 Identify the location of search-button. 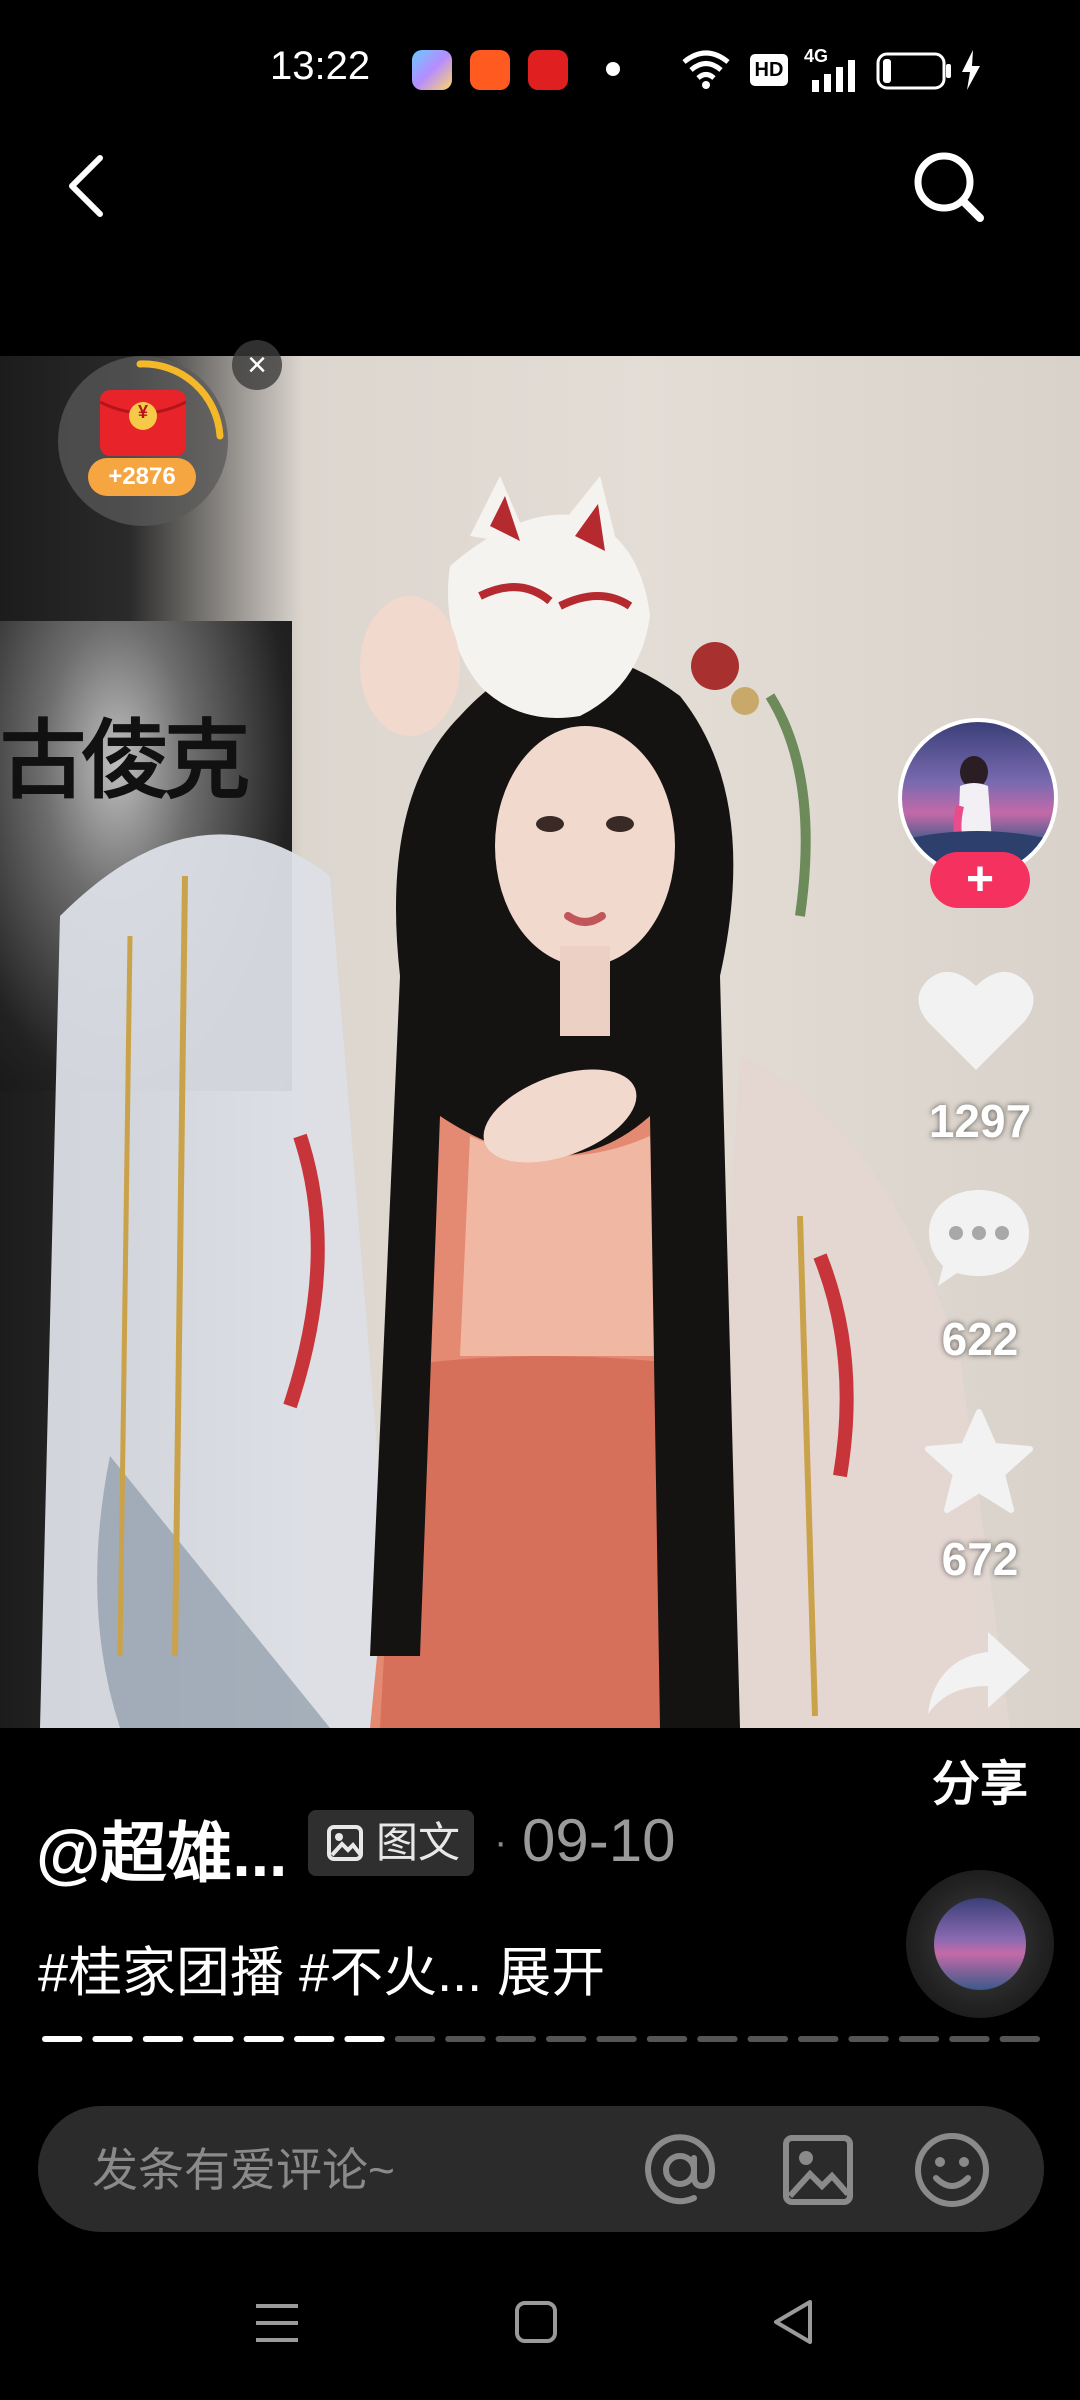
(949, 187).